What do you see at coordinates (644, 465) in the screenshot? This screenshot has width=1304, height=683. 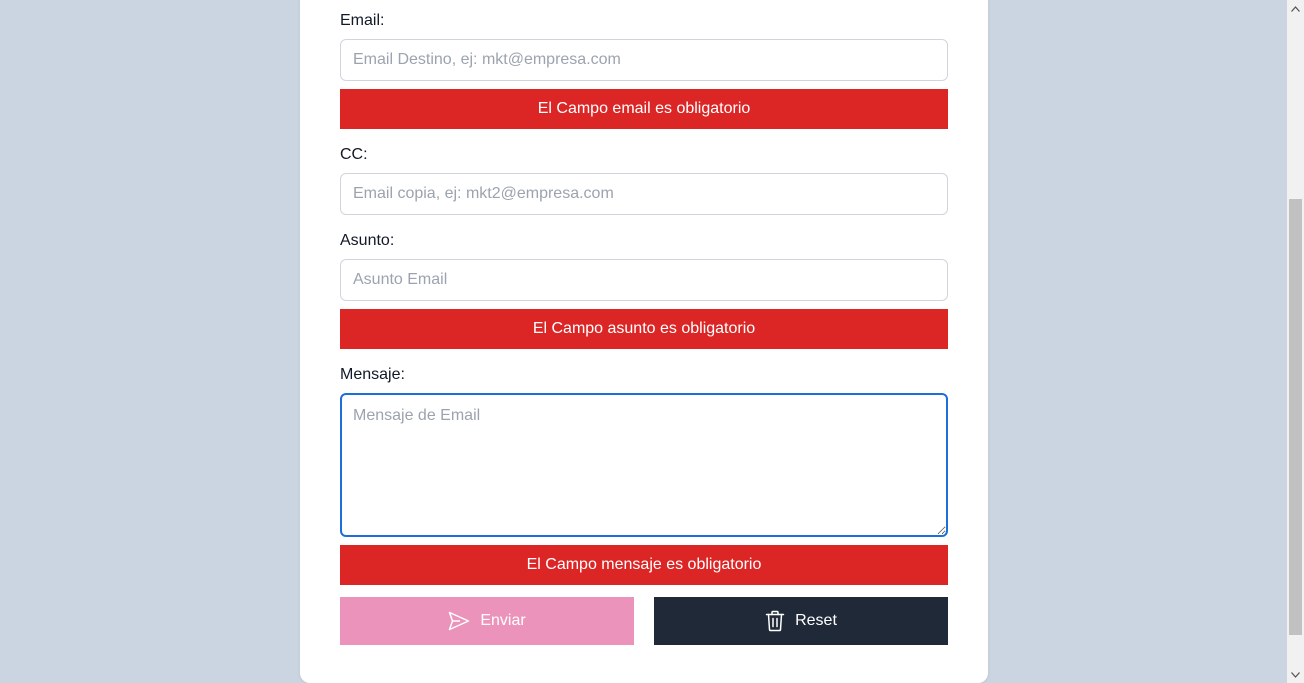 I see `message-textarea` at bounding box center [644, 465].